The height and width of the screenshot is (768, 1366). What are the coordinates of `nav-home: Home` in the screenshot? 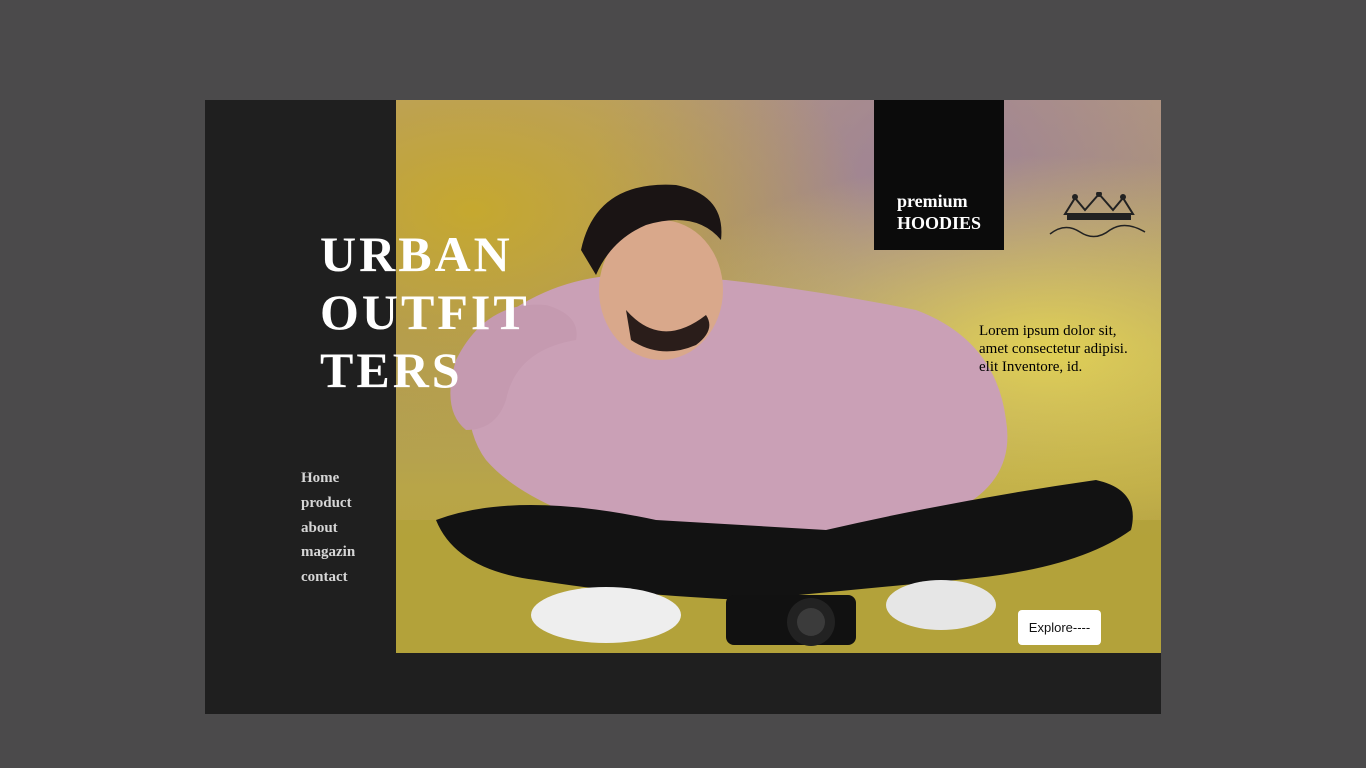 It's located at (328, 478).